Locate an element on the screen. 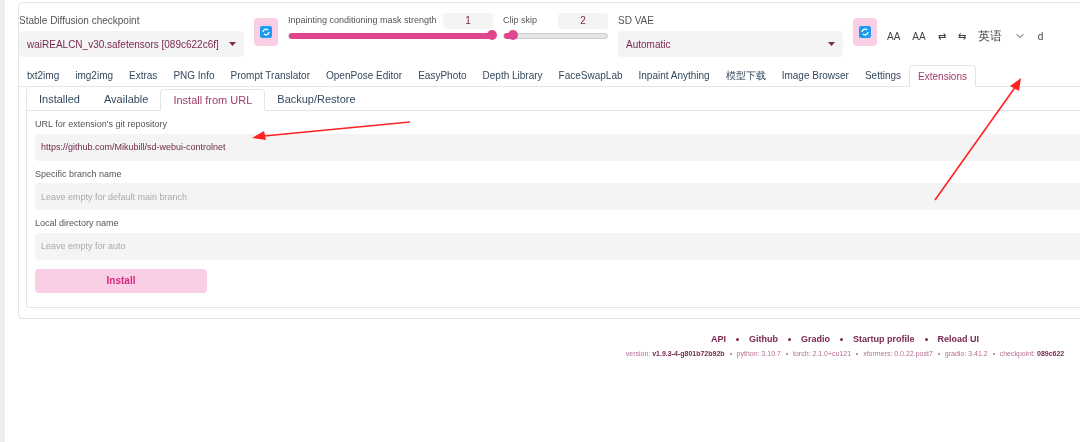  footer-link: Gradio is located at coordinates (815, 339).